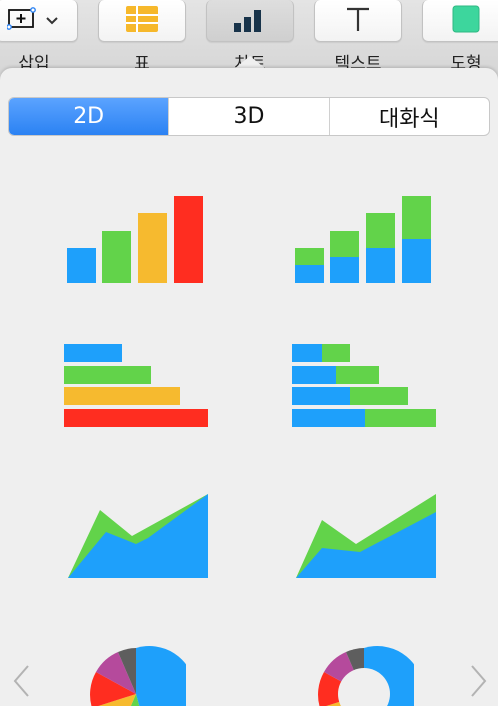  Describe the element at coordinates (408, 116) in the screenshot. I see `tab-interactive: 대화식` at that location.